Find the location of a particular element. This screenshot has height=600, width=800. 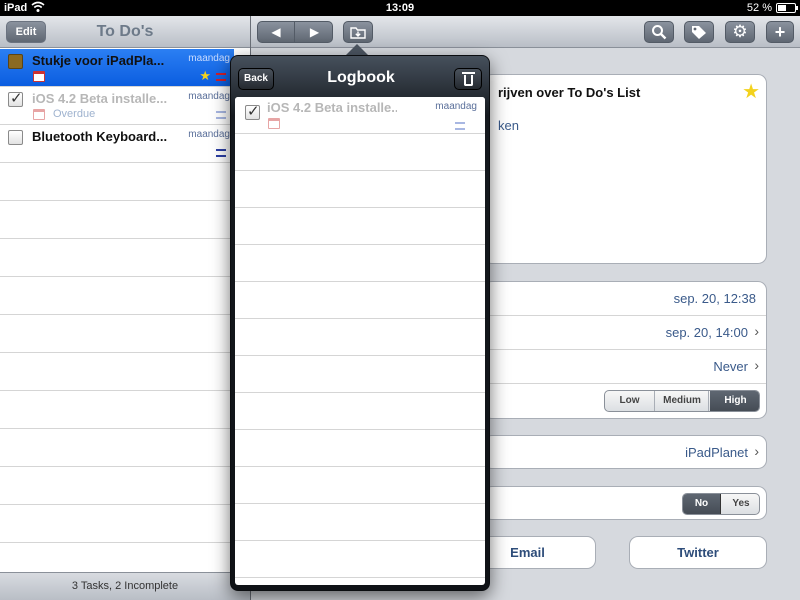

yes-no-segment: No Yes is located at coordinates (721, 504).